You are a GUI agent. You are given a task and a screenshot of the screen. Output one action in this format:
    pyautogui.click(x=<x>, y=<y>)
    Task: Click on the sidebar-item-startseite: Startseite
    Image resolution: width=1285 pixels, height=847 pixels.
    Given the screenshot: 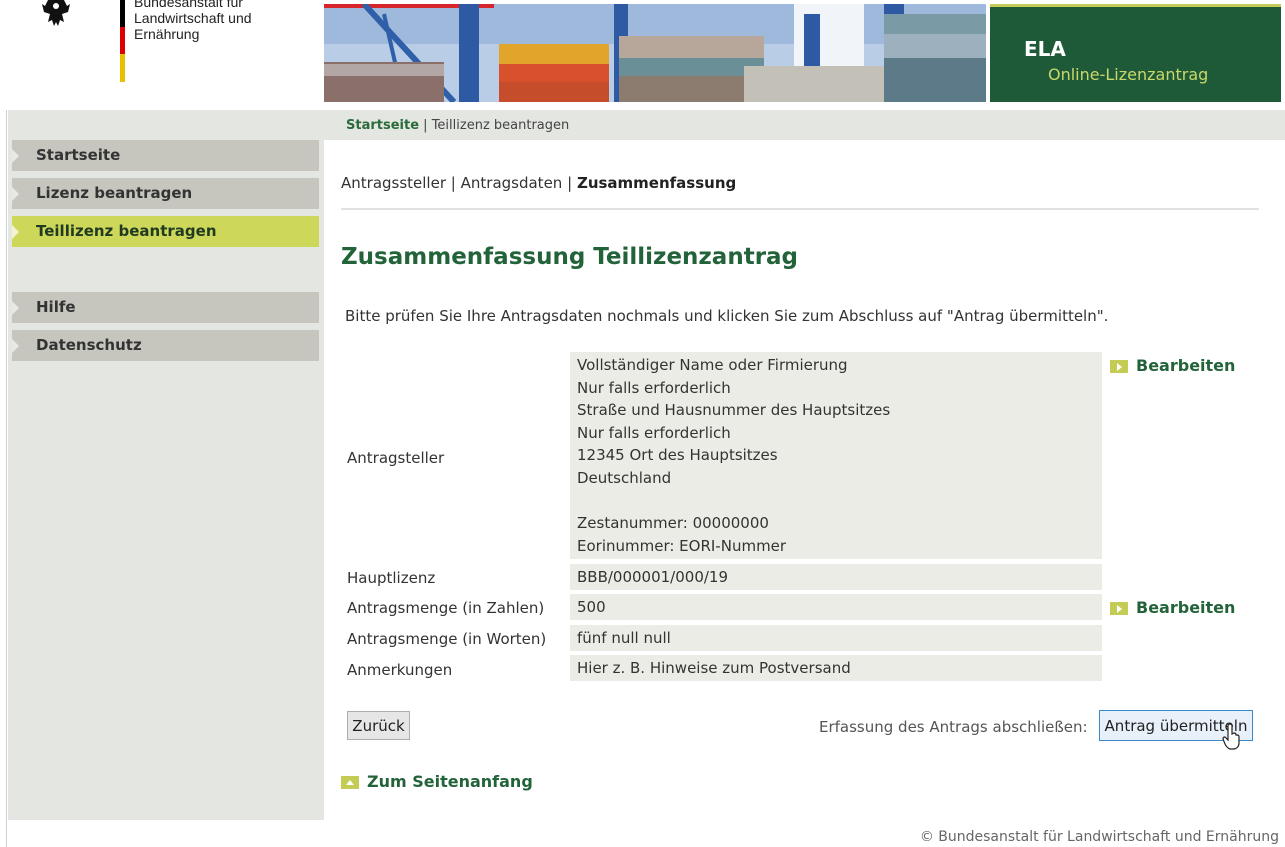 What is the action you would take?
    pyautogui.click(x=165, y=155)
    